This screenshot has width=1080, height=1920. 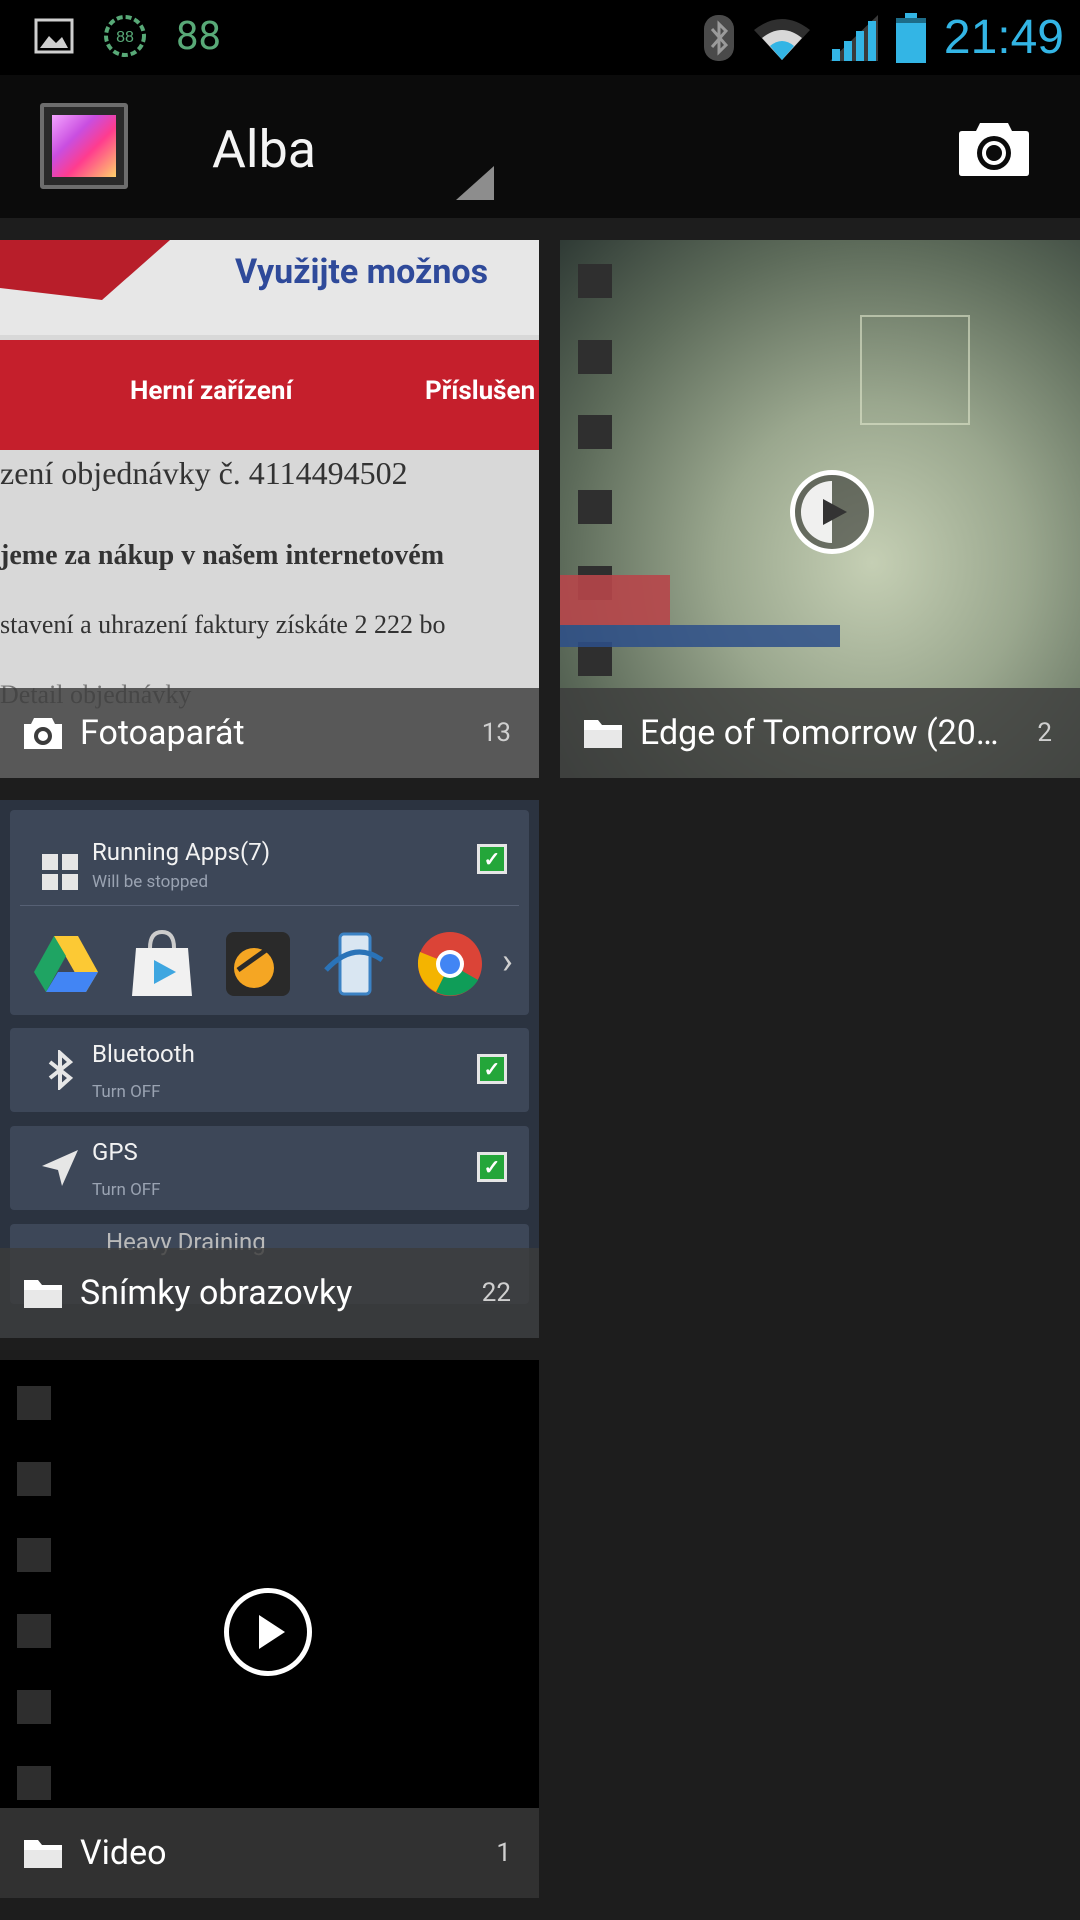 I want to click on play-store-icon, so click(x=162, y=963).